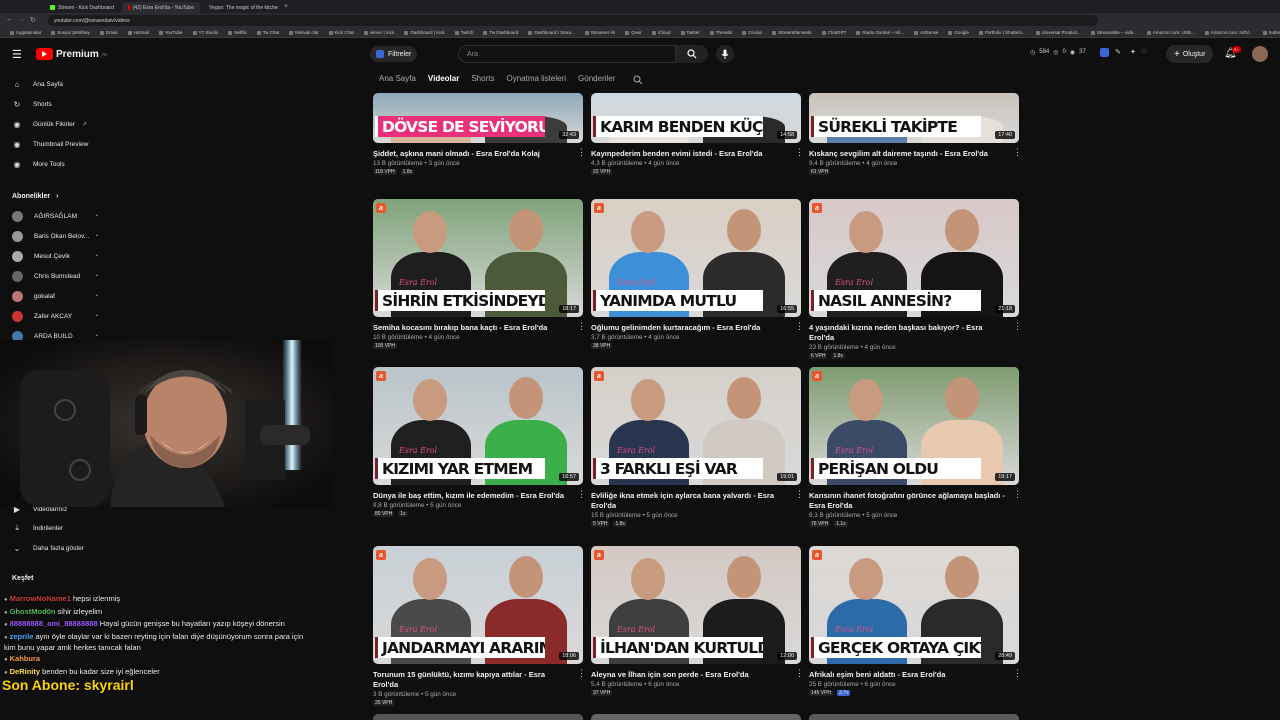 Image resolution: width=1280 pixels, height=720 pixels. What do you see at coordinates (239, 7) in the screenshot?
I see `browser-tab: Vegun: The magic of the kitchen` at bounding box center [239, 7].